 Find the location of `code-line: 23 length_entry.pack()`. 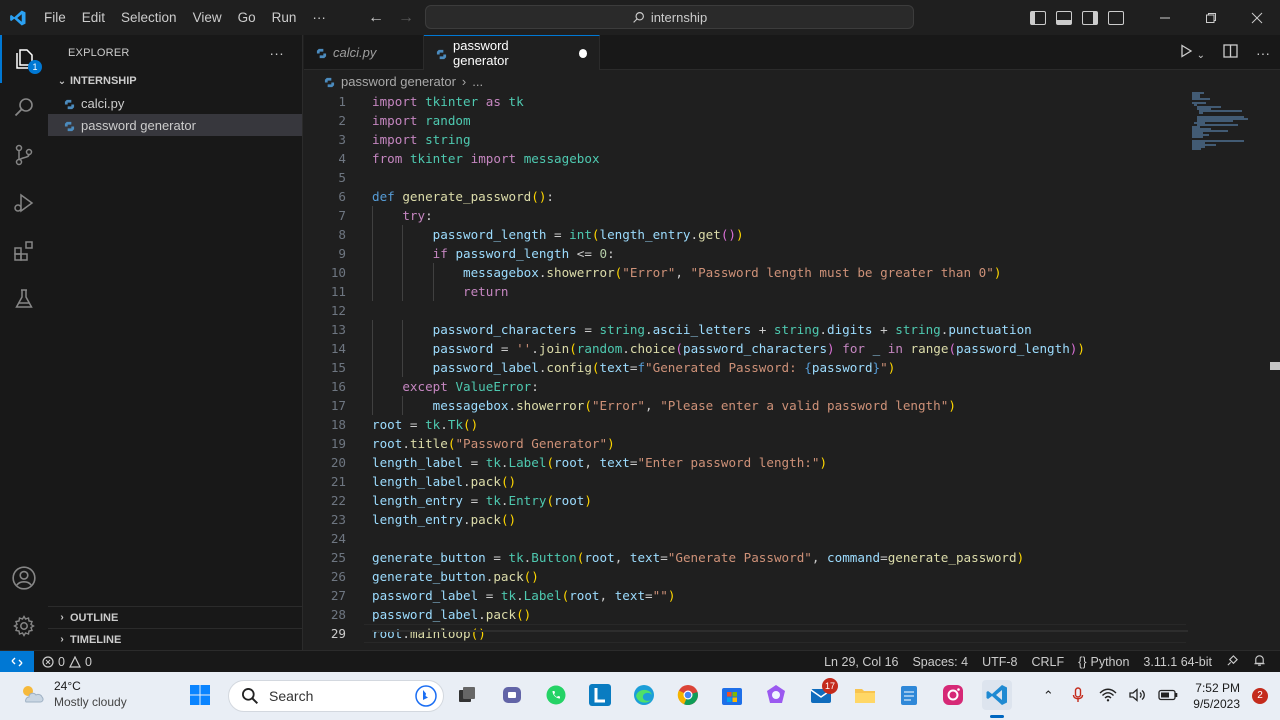

code-line: 23 length_entry.pack() is located at coordinates (744, 519).